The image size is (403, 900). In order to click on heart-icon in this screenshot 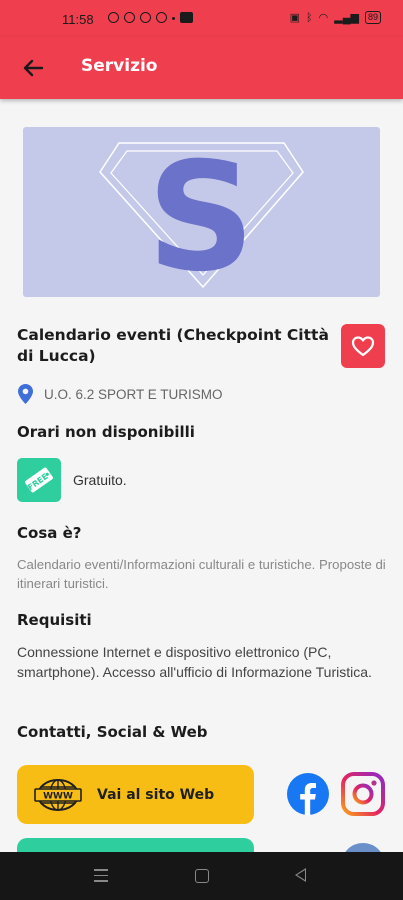, I will do `click(363, 346)`.